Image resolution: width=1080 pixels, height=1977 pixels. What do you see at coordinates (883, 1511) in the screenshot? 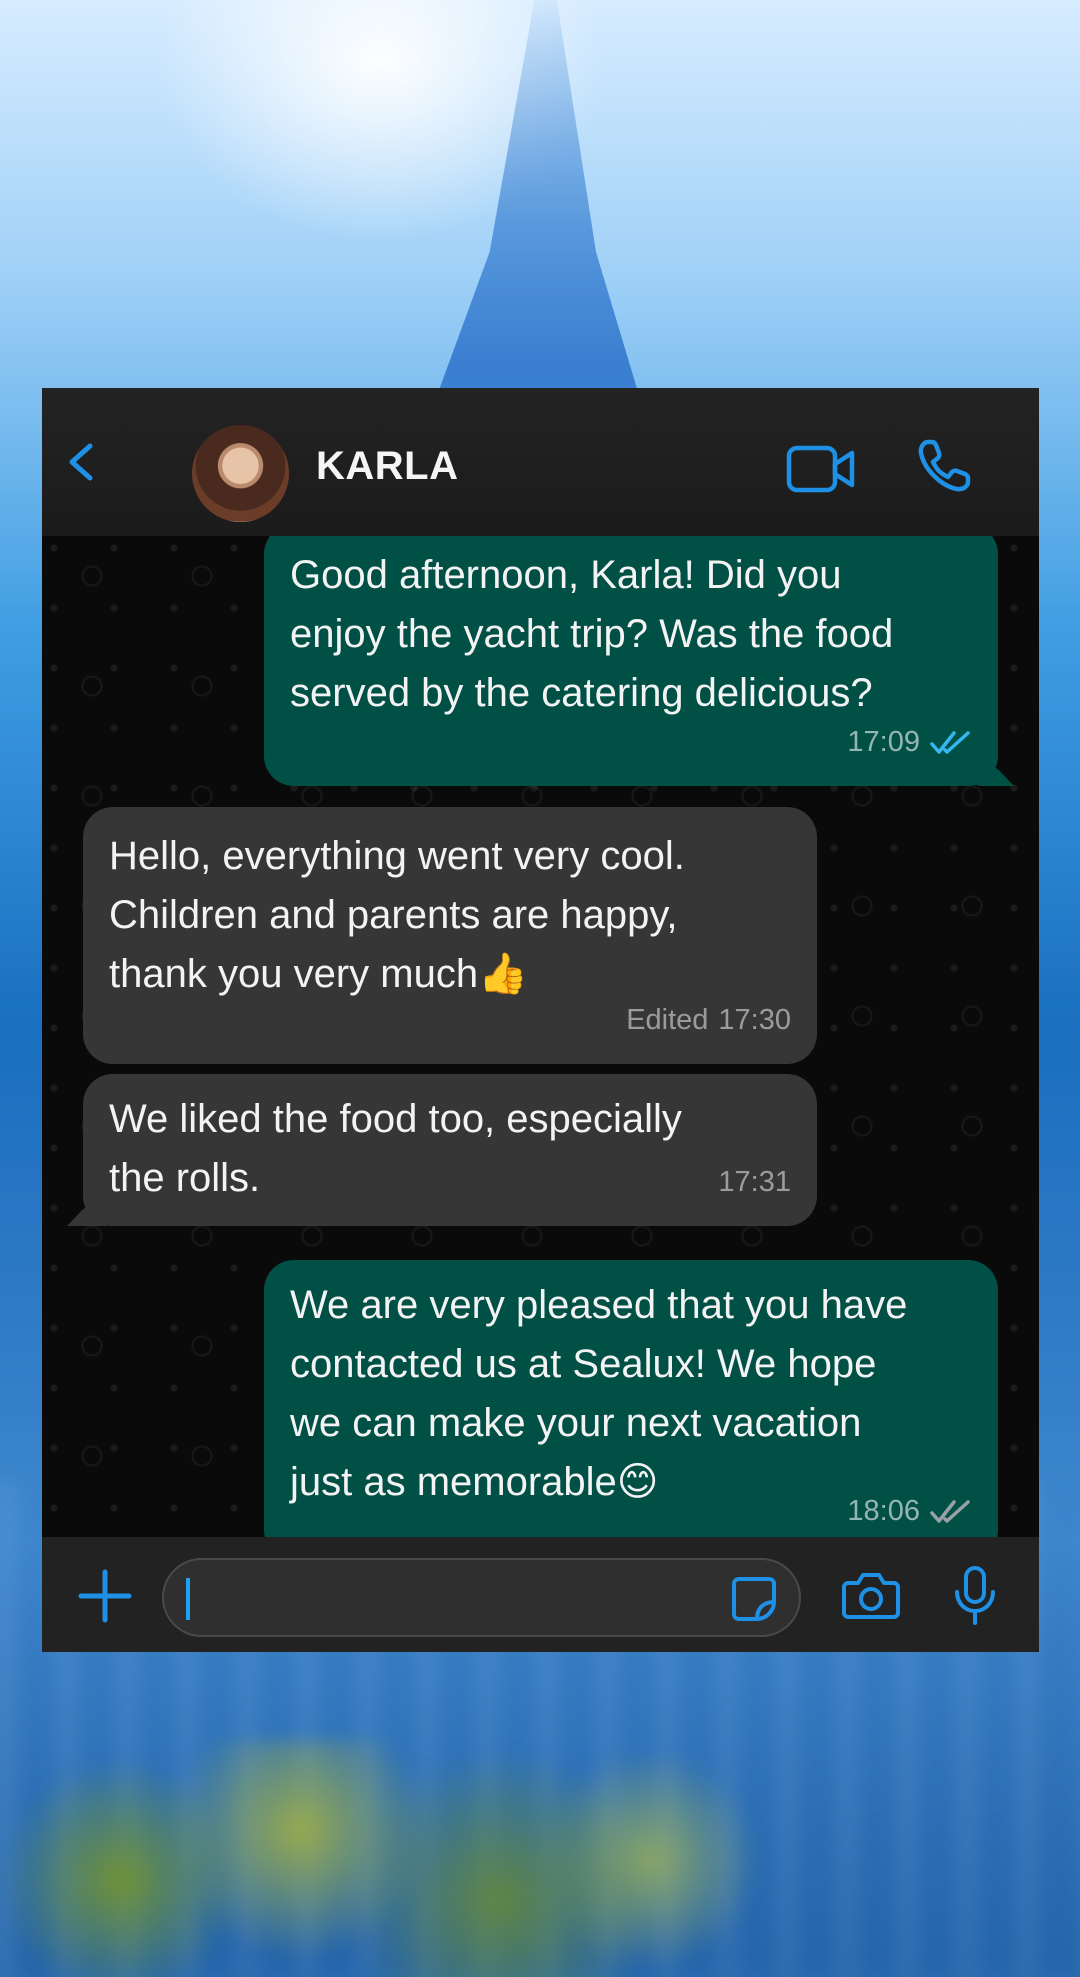
I see `message-time: 18:06` at bounding box center [883, 1511].